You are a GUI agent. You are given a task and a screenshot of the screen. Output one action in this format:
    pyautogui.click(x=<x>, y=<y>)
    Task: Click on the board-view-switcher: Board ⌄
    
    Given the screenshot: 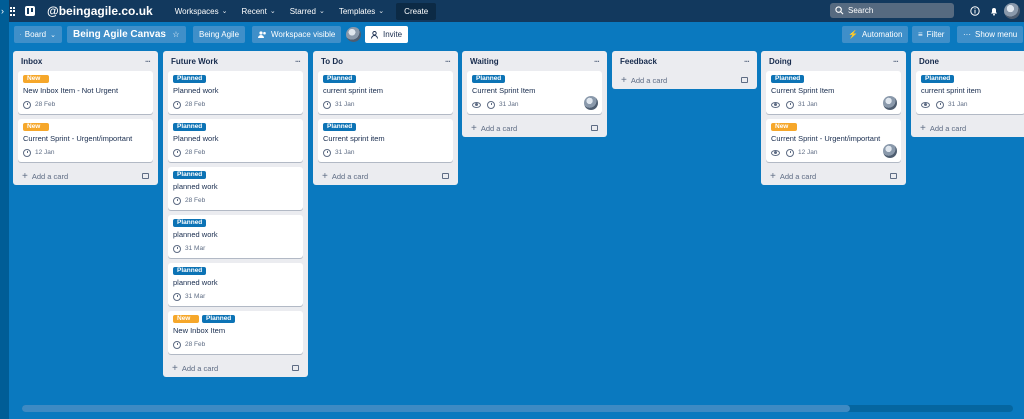 What is the action you would take?
    pyautogui.click(x=38, y=34)
    